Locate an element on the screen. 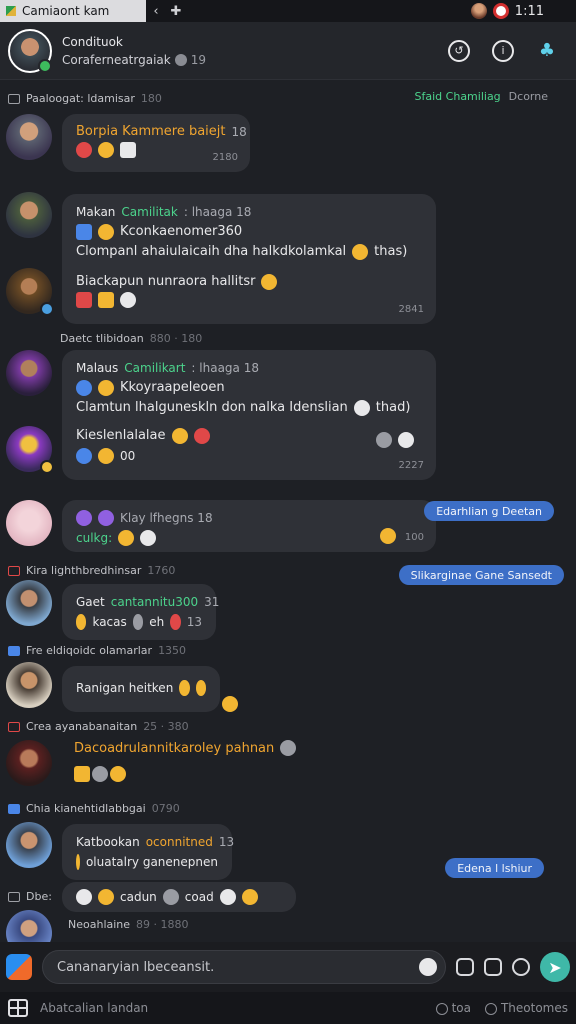 Image resolution: width=576 pixels, height=1024 pixels. message-time: 2180 is located at coordinates (225, 157).